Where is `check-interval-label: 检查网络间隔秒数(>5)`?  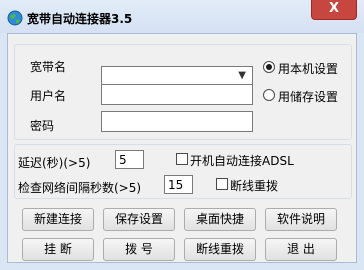 check-interval-label: 检查网络间隔秒数(>5) is located at coordinates (80, 188).